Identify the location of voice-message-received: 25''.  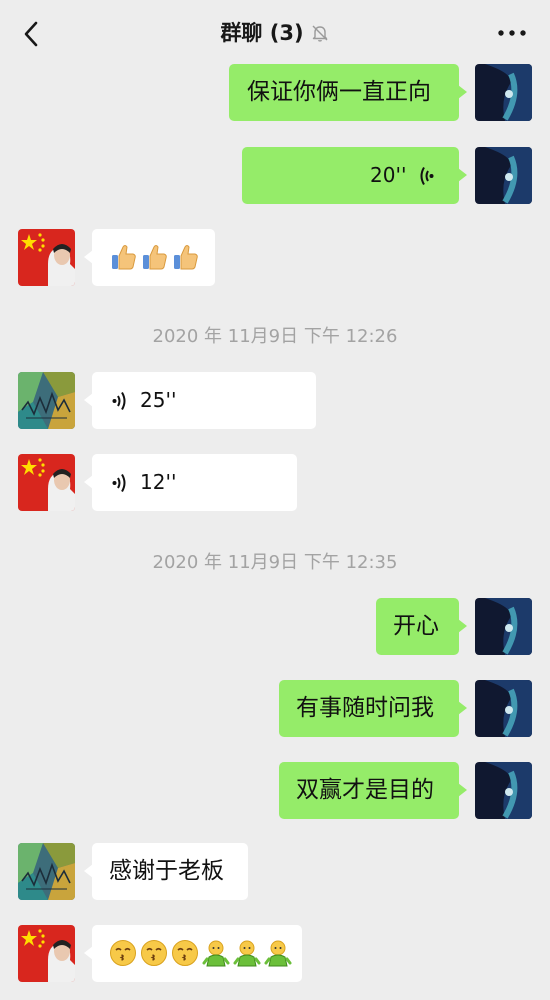
(200, 400).